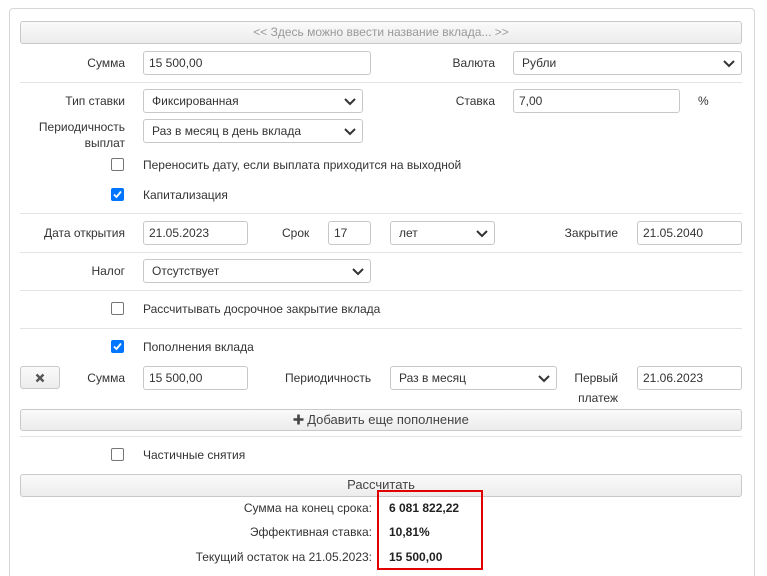  What do you see at coordinates (596, 101) in the screenshot?
I see `rate-input: 7,00` at bounding box center [596, 101].